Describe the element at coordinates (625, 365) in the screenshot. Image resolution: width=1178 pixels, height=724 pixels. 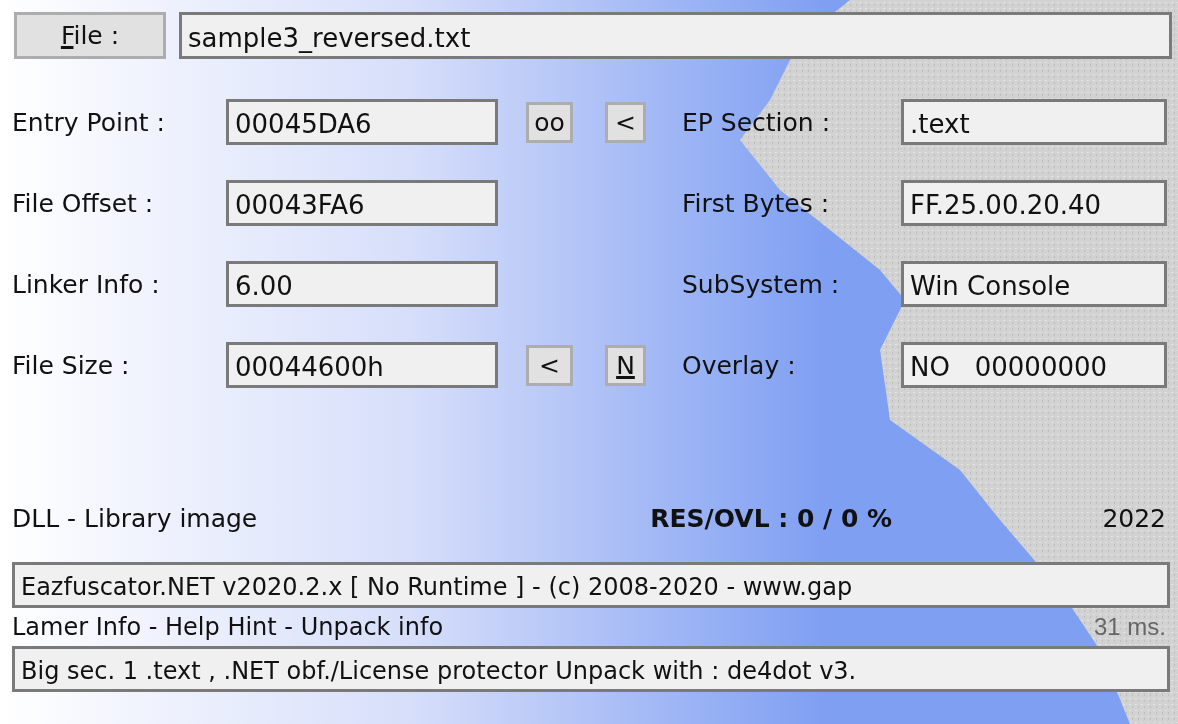
I see `small-button: N` at that location.